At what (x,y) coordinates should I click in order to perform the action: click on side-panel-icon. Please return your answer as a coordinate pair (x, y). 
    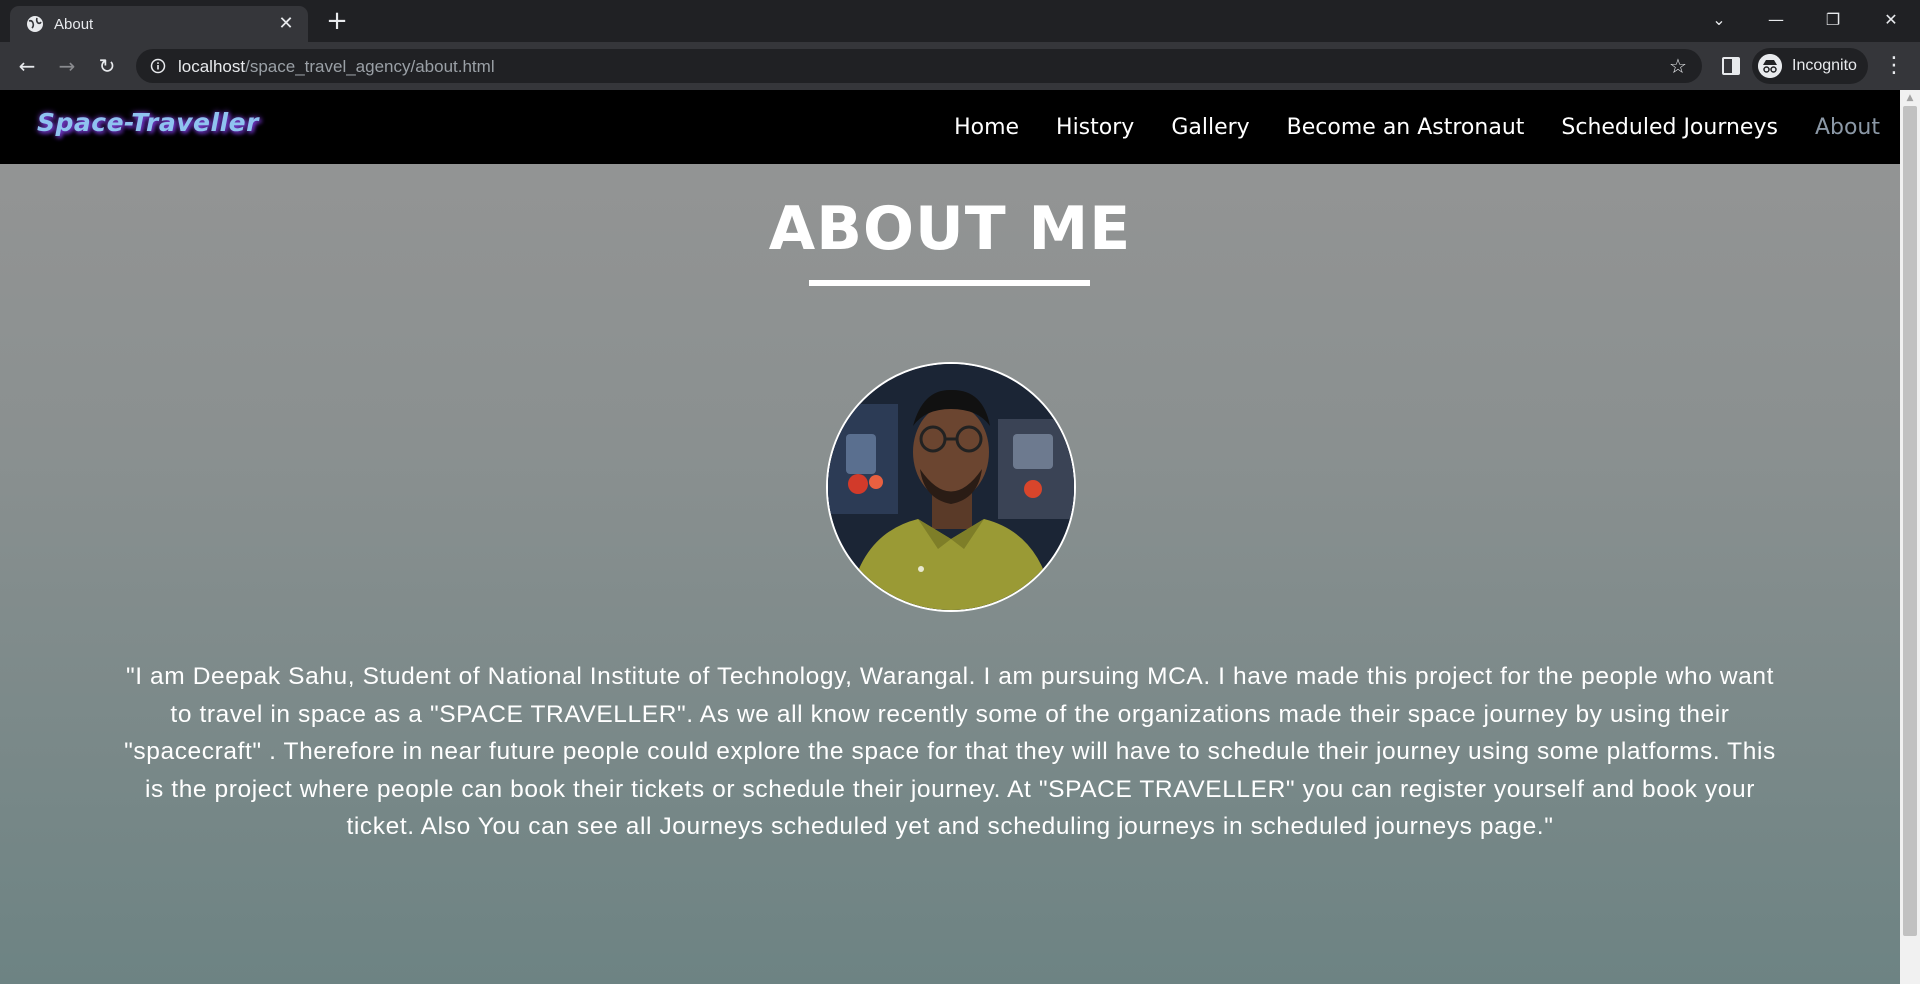
    Looking at the image, I should click on (1731, 66).